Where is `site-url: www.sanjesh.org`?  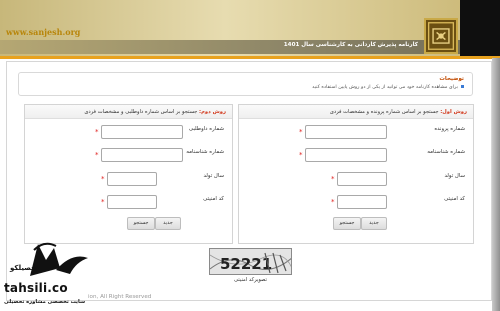 site-url: www.sanjesh.org is located at coordinates (43, 32).